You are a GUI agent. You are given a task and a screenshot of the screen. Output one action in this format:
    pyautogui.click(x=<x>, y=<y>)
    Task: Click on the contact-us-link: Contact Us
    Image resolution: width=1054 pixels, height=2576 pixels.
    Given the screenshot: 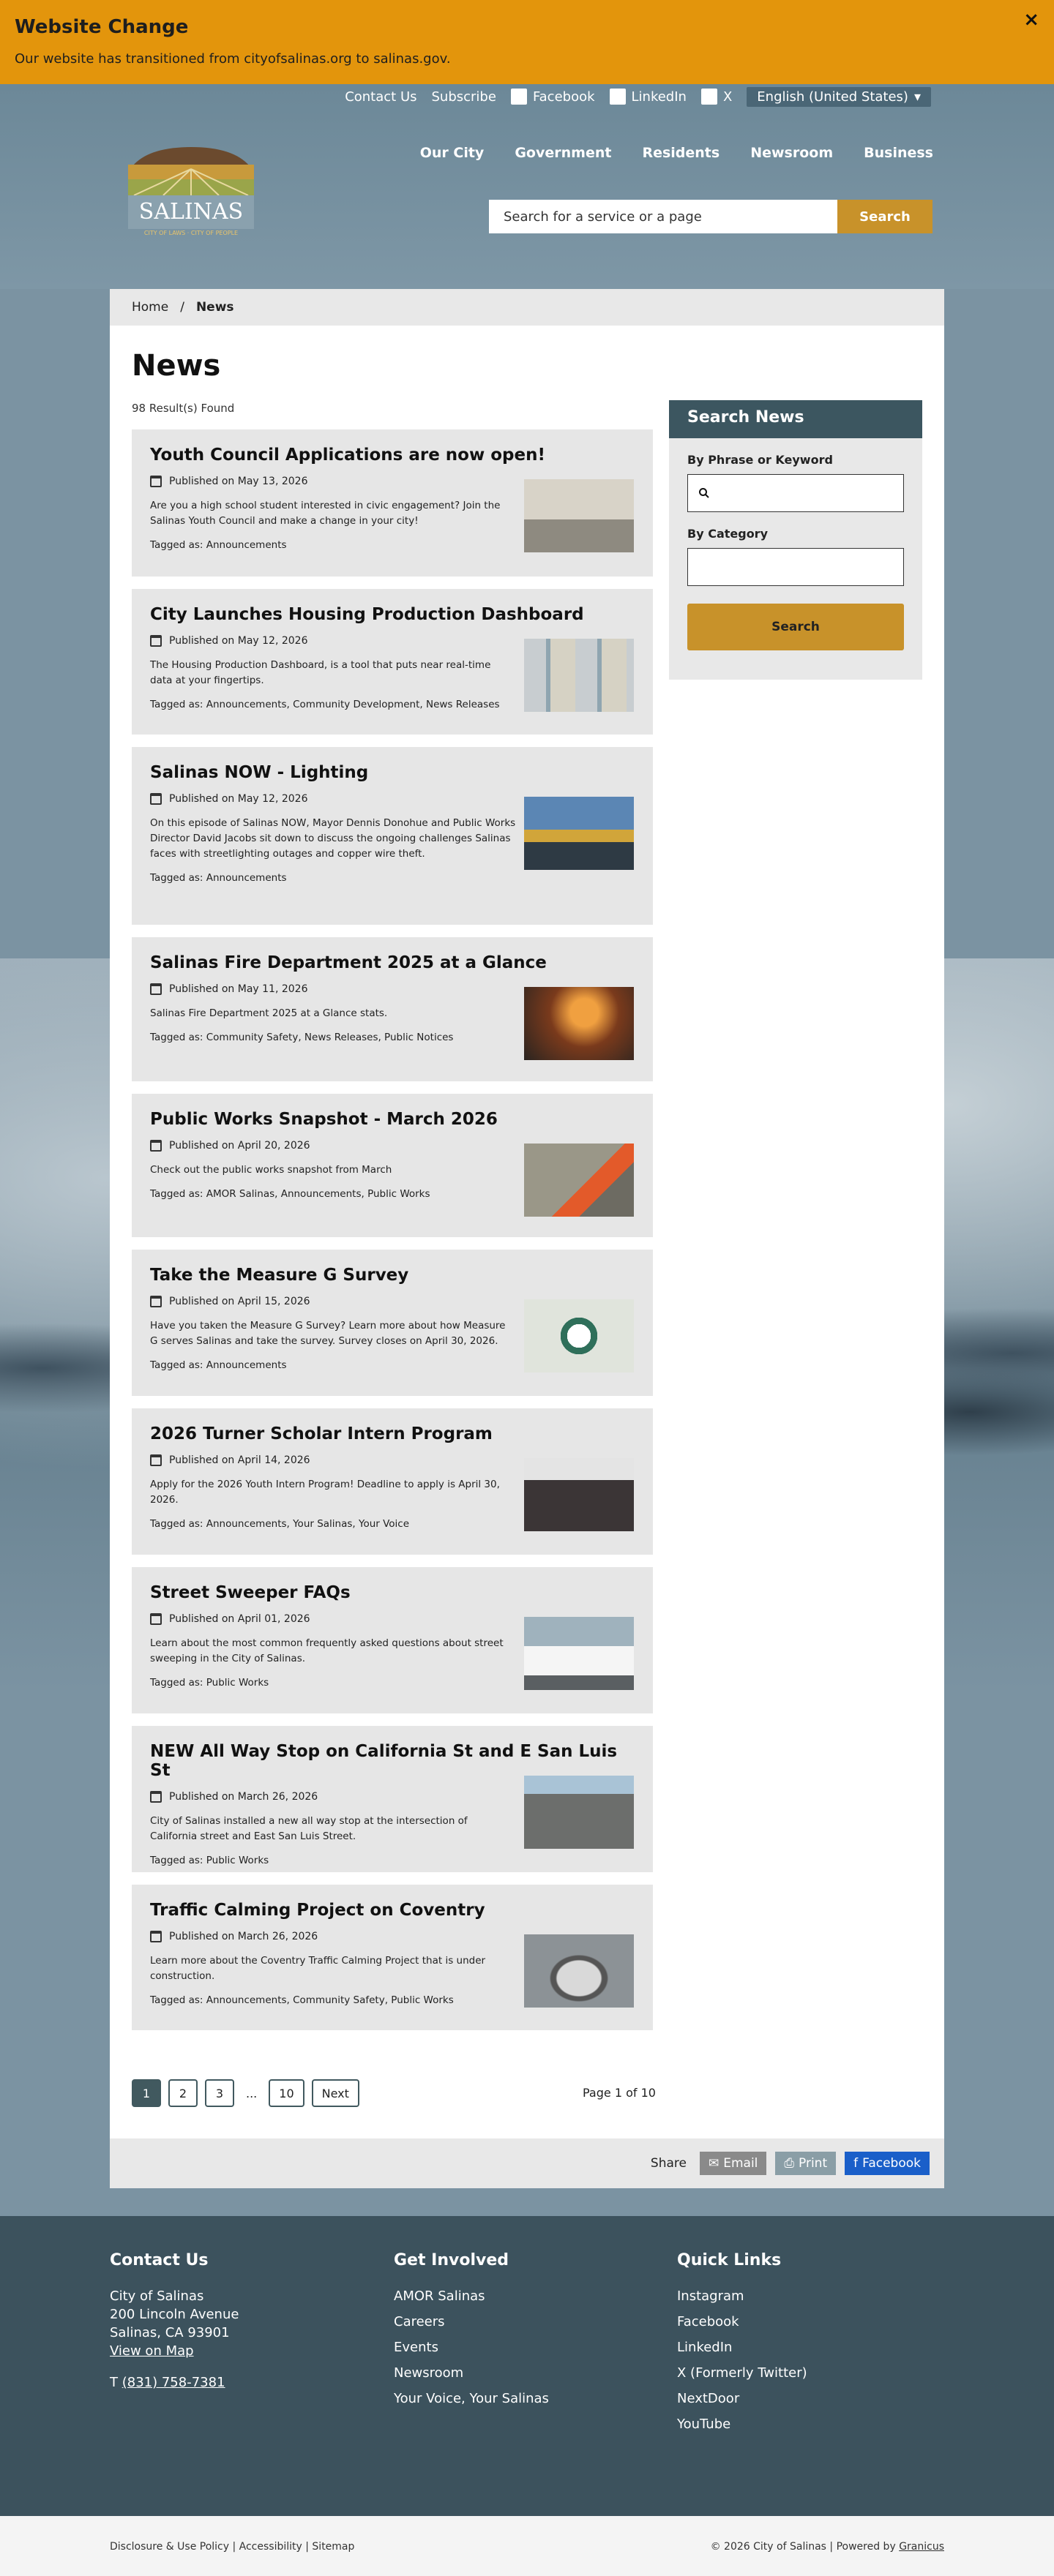 What is the action you would take?
    pyautogui.click(x=380, y=97)
    